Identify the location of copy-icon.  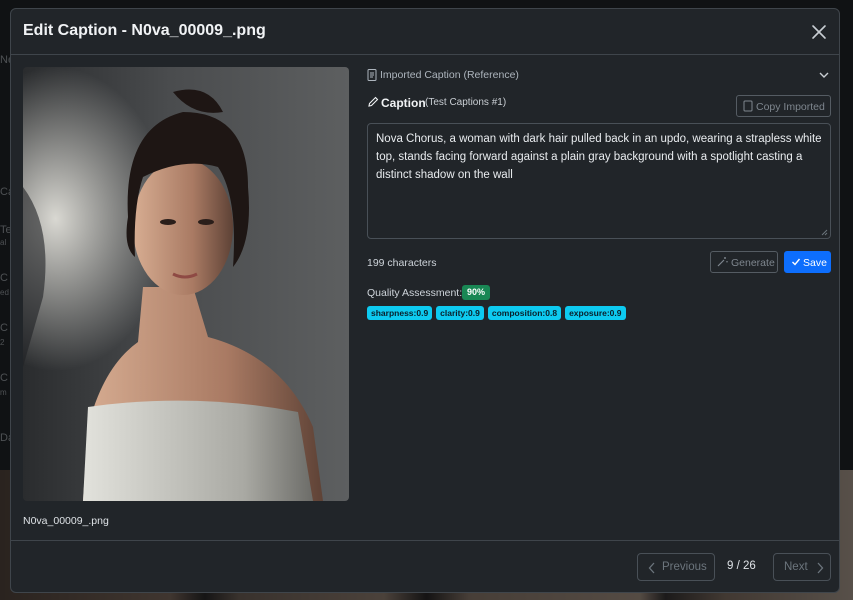
(748, 106).